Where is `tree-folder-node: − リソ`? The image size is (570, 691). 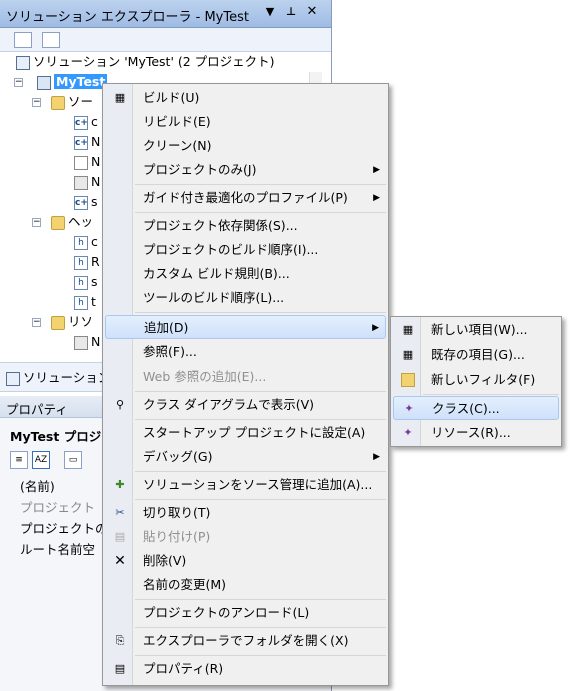 tree-folder-node: − リソ is located at coordinates (62, 322).